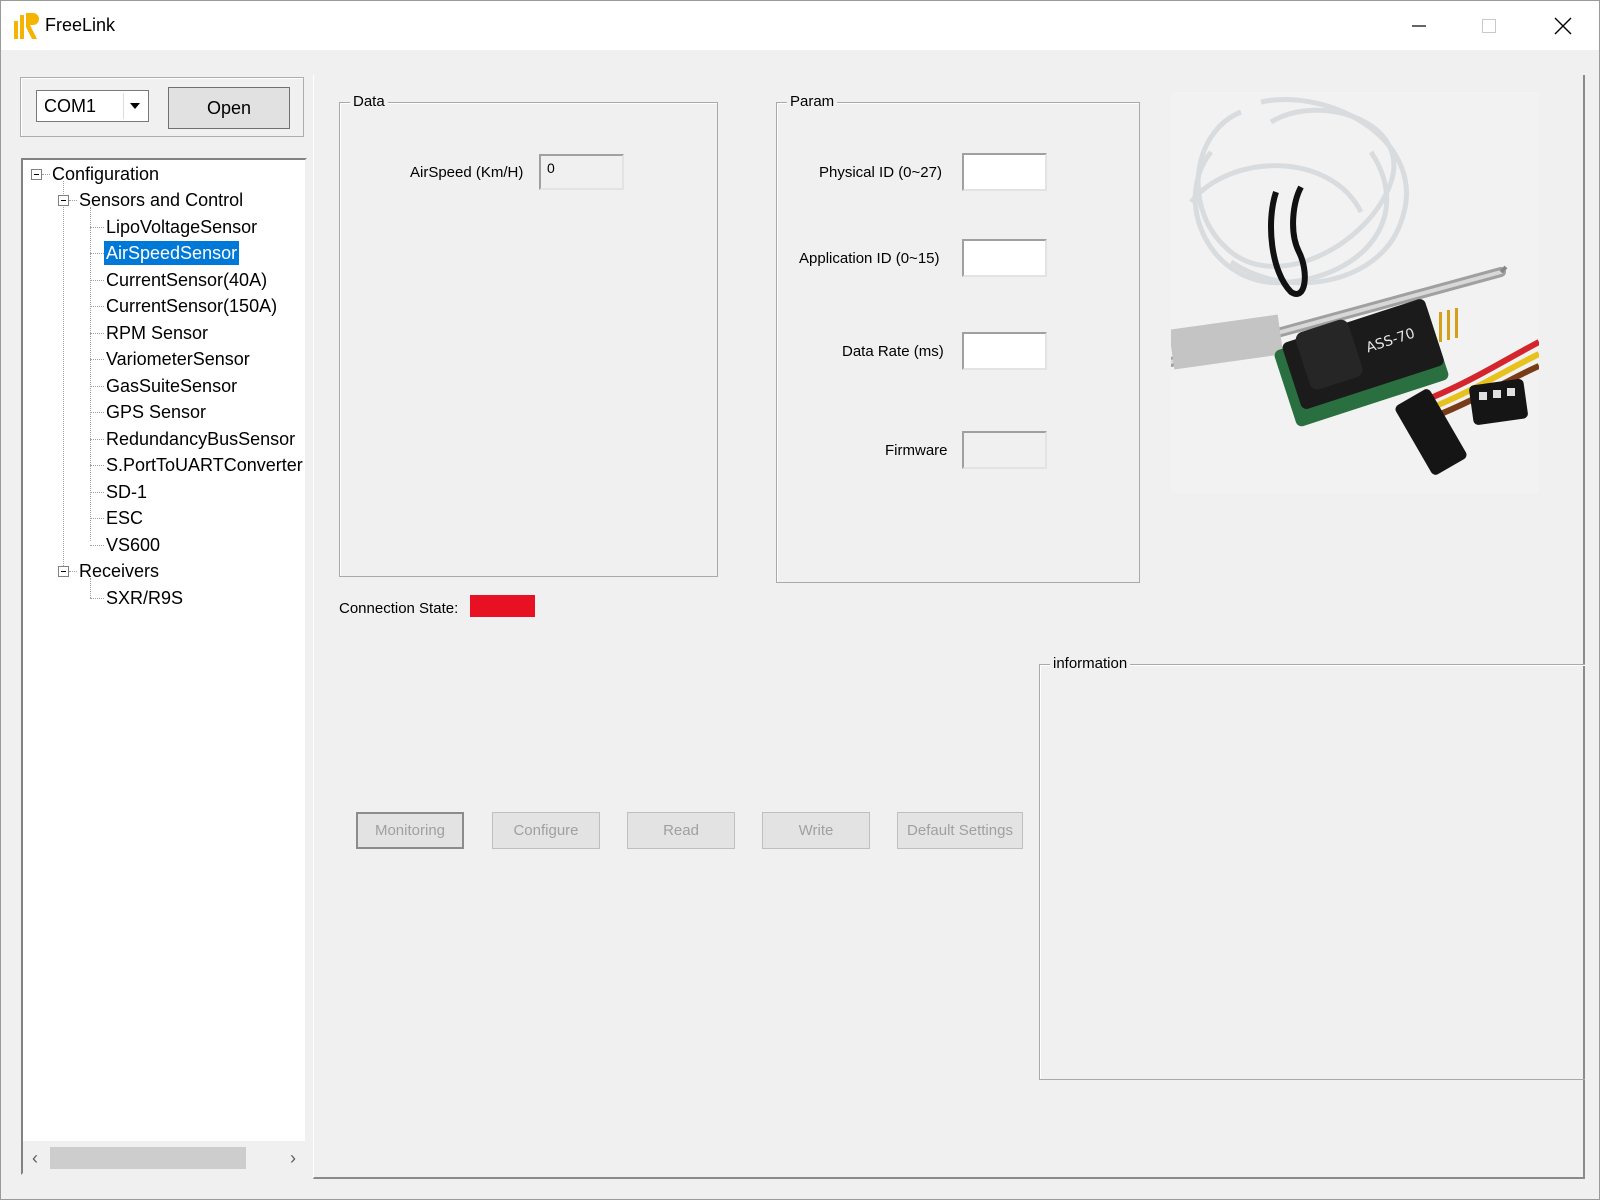  What do you see at coordinates (105, 174) in the screenshot?
I see `tree-root-configuration: Configuration` at bounding box center [105, 174].